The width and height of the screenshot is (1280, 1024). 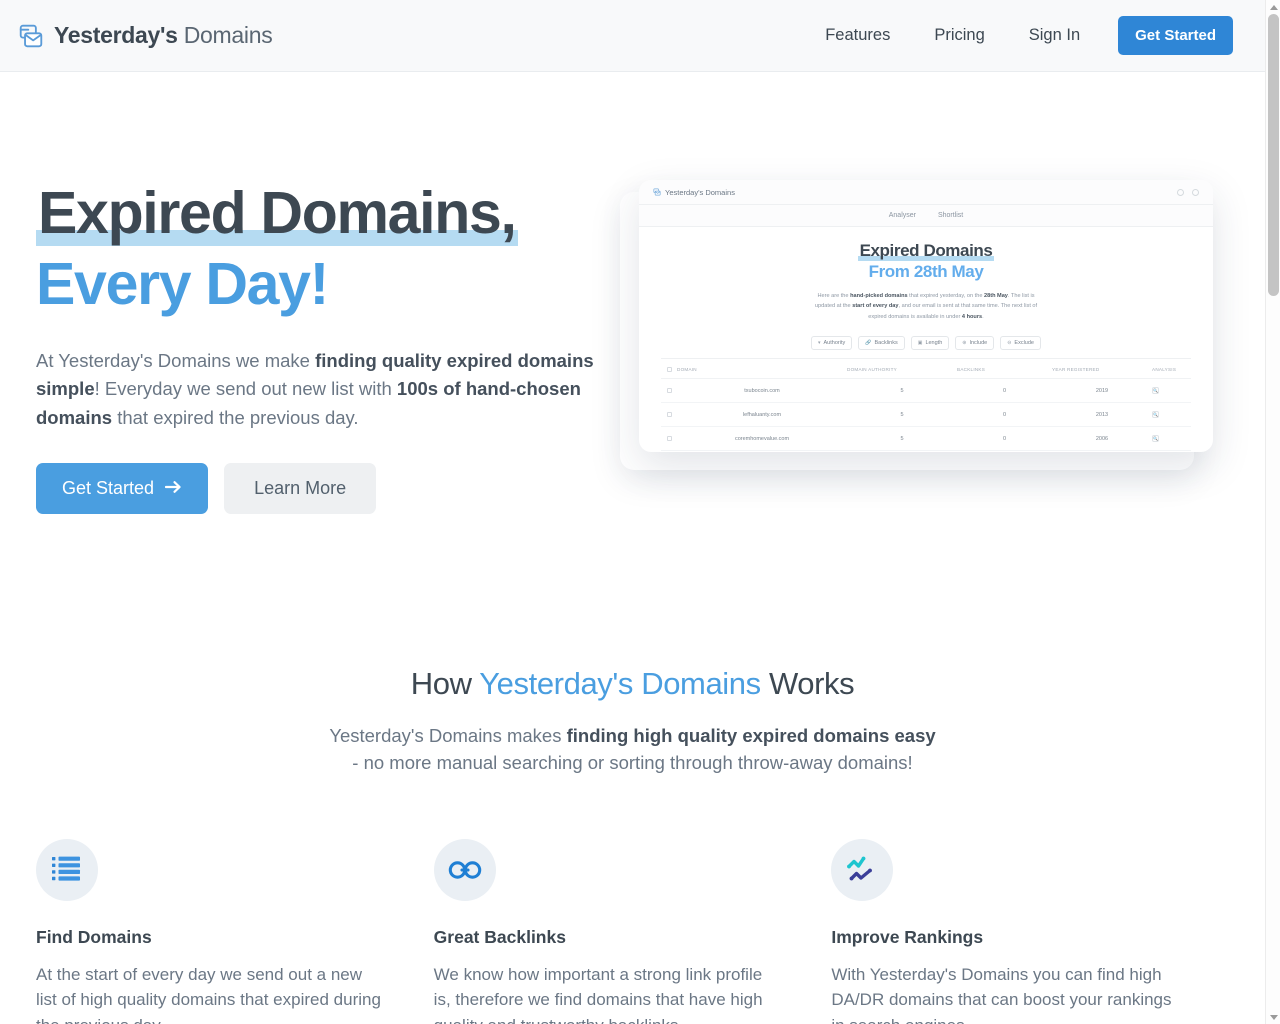 I want to click on filter-exclude: ⊖ Exclude, so click(x=1020, y=343).